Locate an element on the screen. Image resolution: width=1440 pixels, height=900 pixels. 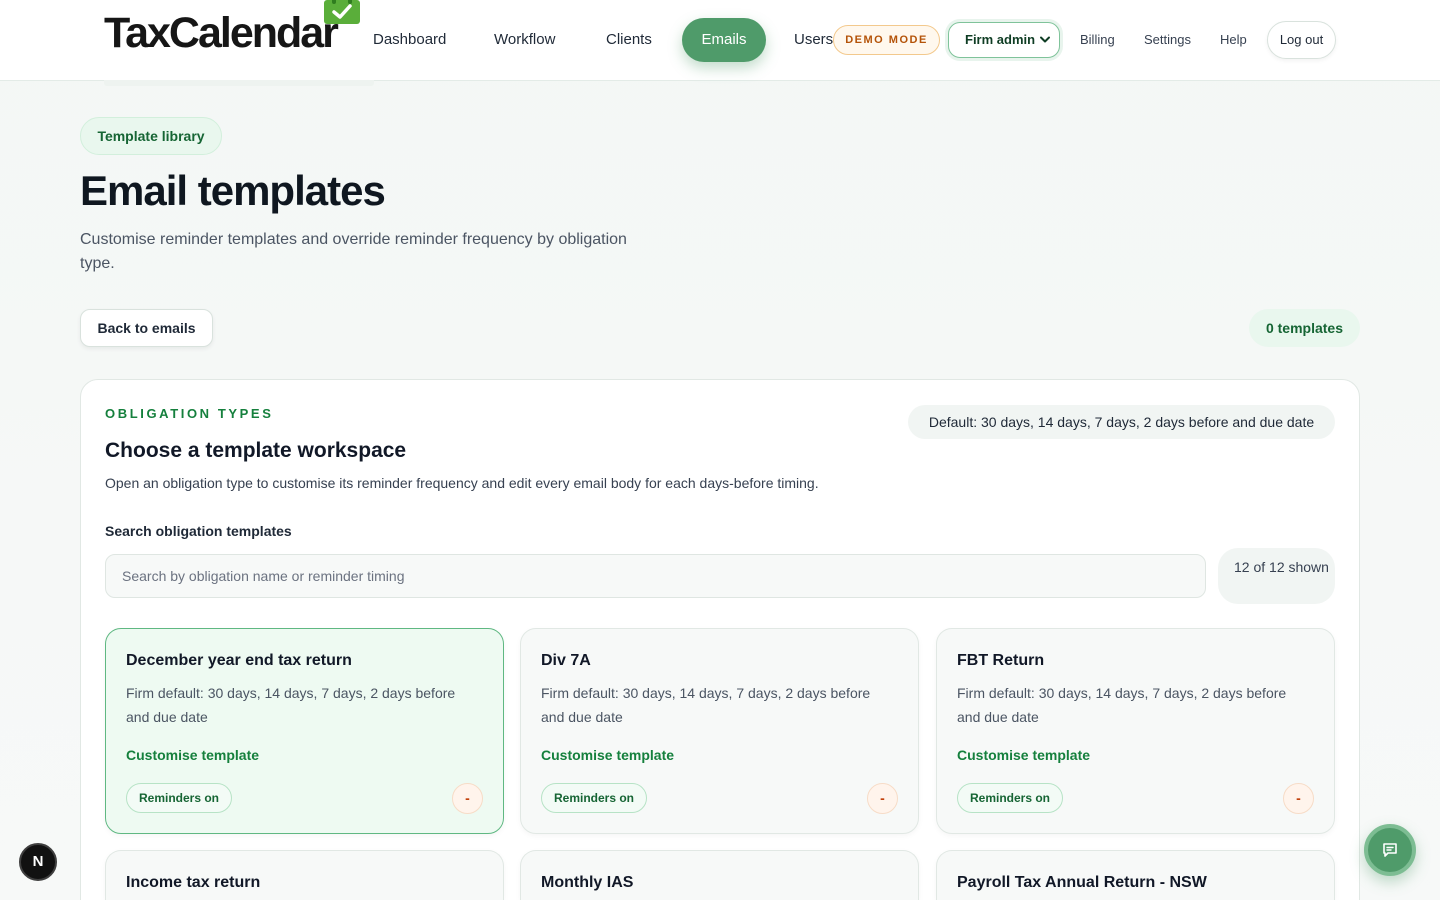
card-title: Div 7A is located at coordinates (566, 660).